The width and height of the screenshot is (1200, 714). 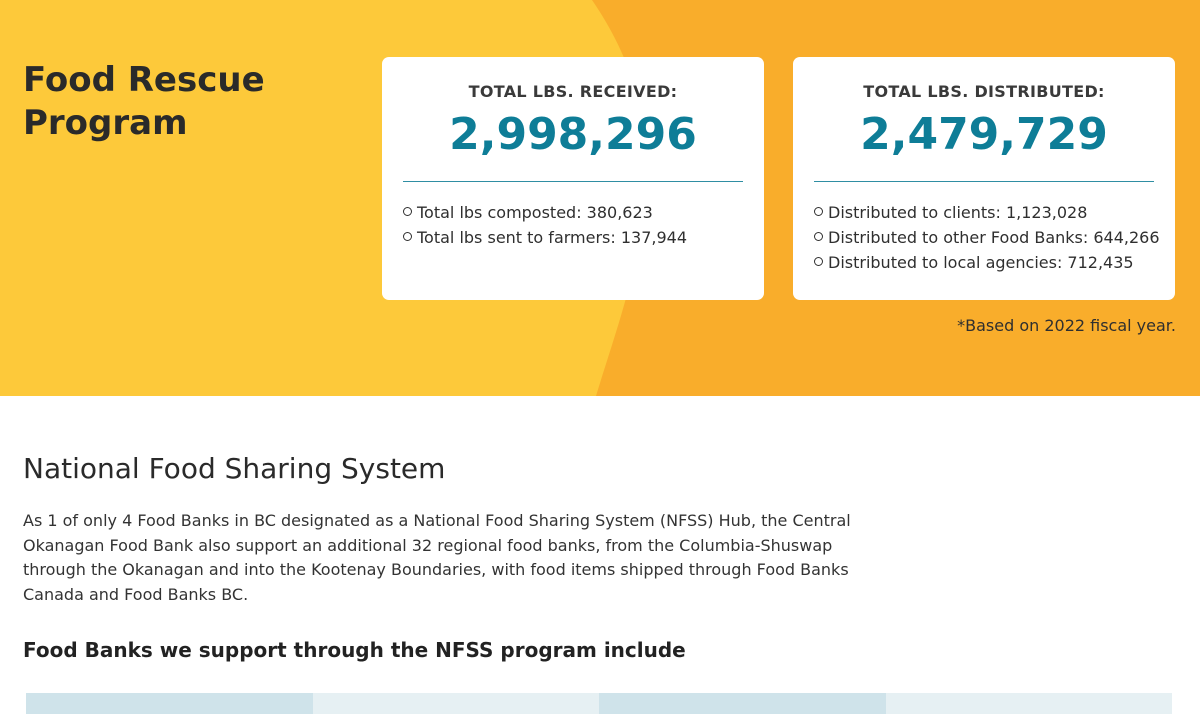 I want to click on distributed-total: 2,479,729, so click(x=984, y=134).